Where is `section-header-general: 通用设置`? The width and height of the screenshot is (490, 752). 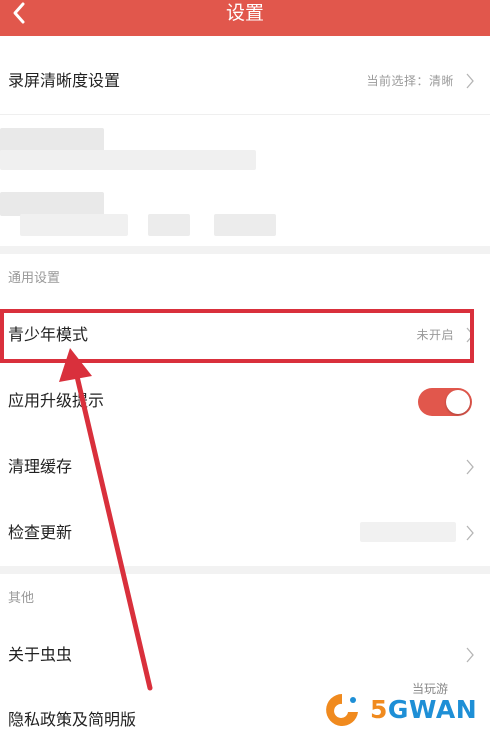 section-header-general: 通用设置 is located at coordinates (245, 279).